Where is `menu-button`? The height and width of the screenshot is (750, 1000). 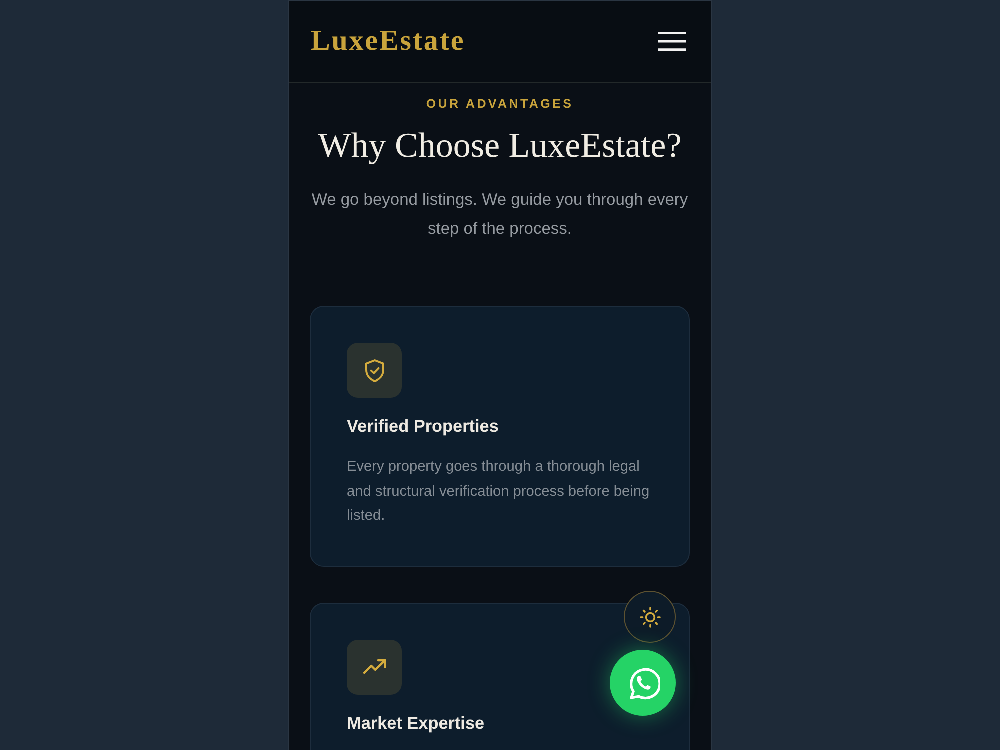 menu-button is located at coordinates (672, 41).